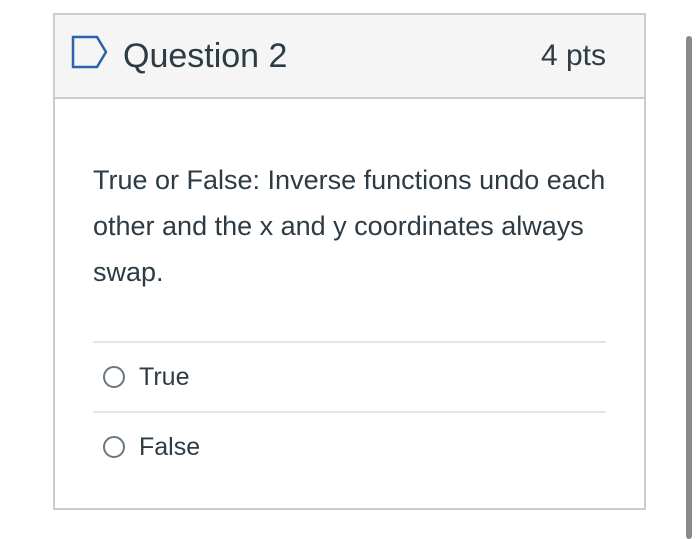 The height and width of the screenshot is (539, 700). What do you see at coordinates (170, 446) in the screenshot?
I see `answer-label-false: False` at bounding box center [170, 446].